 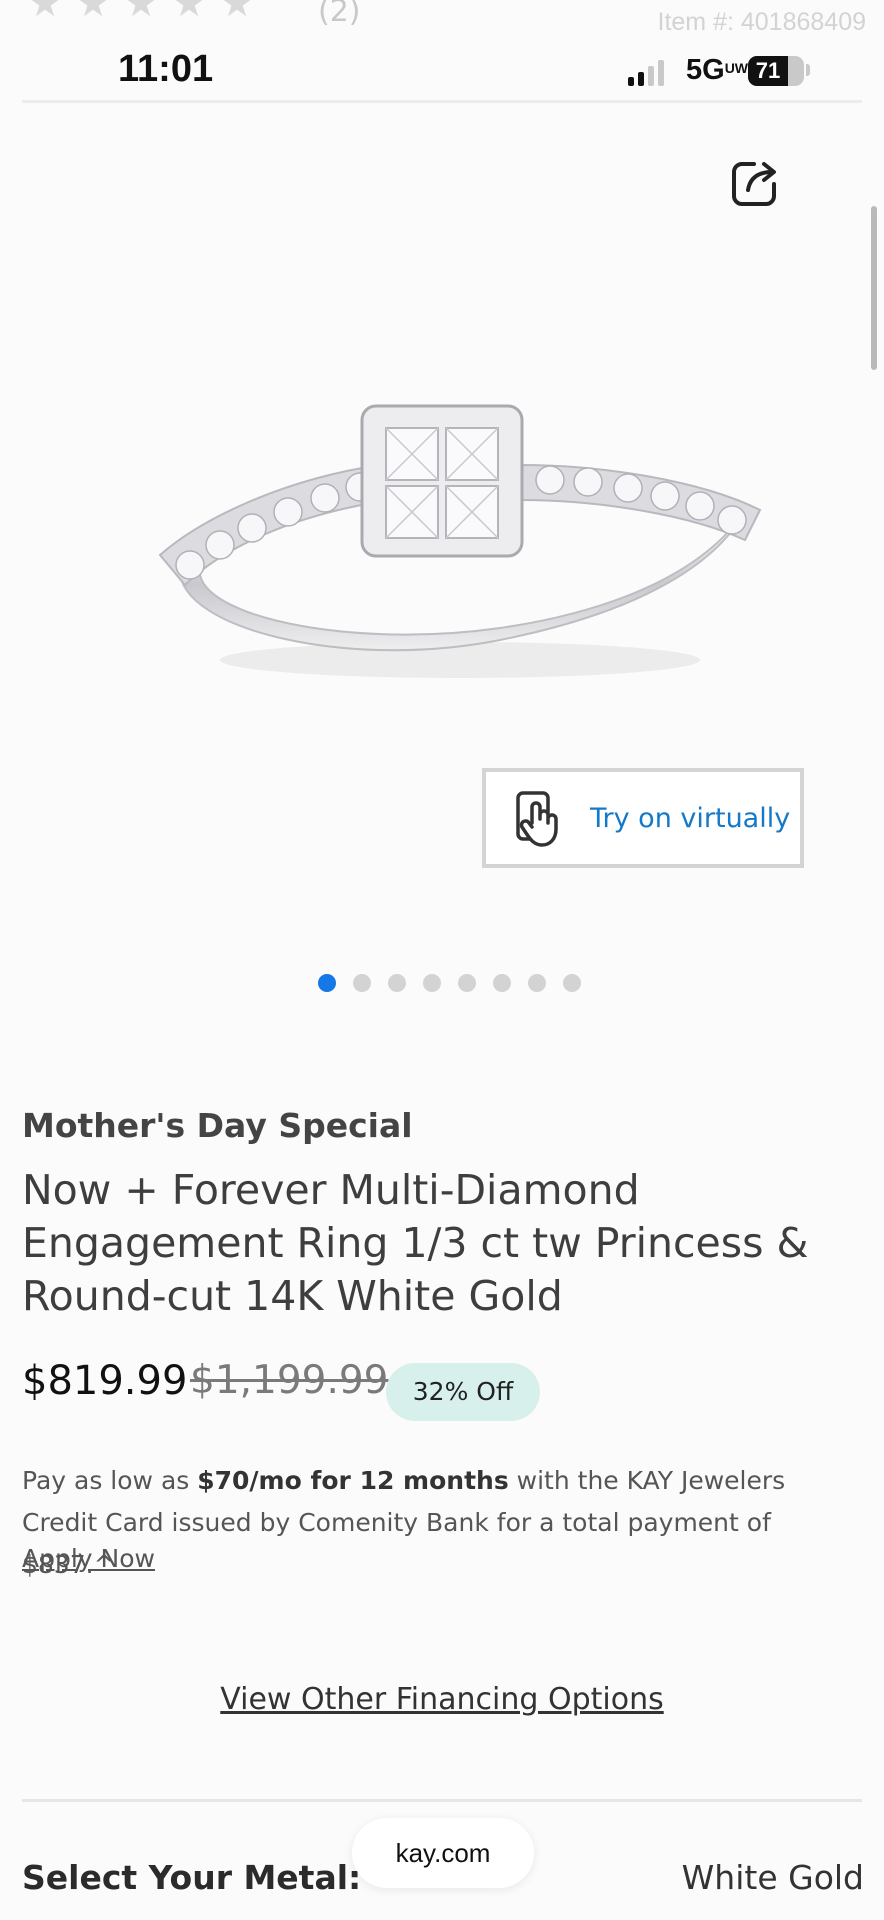 What do you see at coordinates (192, 1877) in the screenshot?
I see `metal-label: Select Your Metal:` at bounding box center [192, 1877].